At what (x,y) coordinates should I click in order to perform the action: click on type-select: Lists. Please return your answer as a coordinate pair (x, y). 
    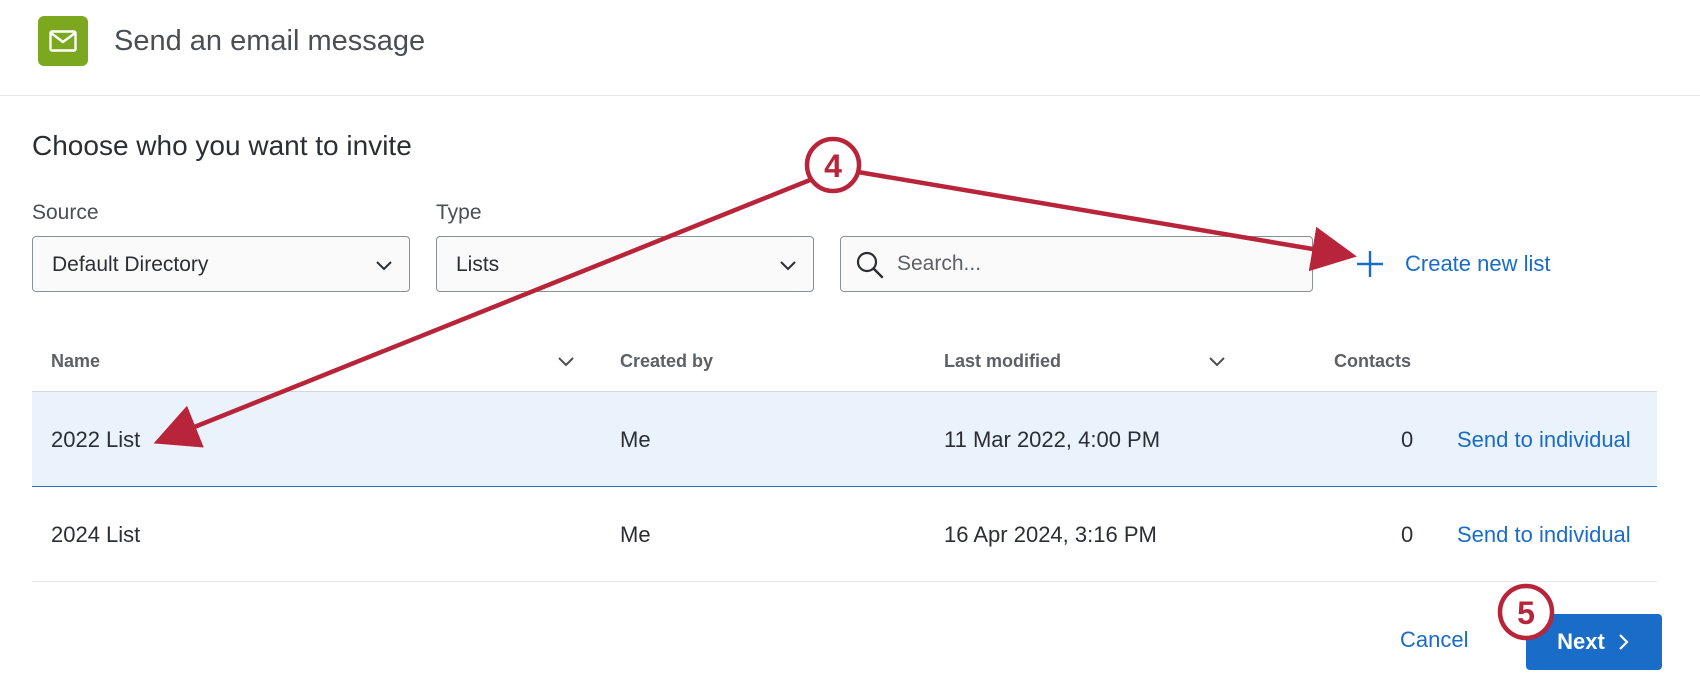
    Looking at the image, I should click on (625, 264).